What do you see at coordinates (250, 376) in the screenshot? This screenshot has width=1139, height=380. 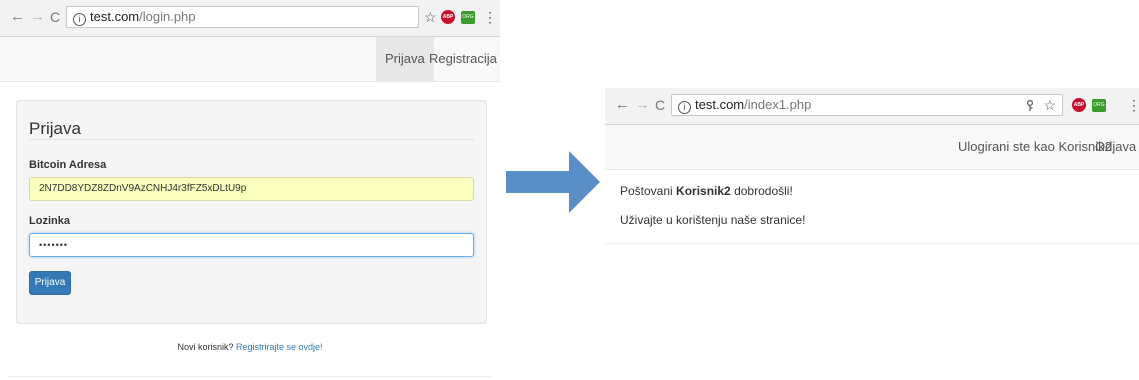 I see `footer-divider` at bounding box center [250, 376].